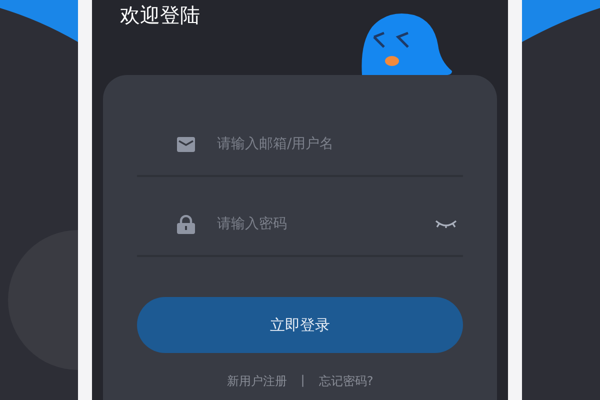 The height and width of the screenshot is (400, 600). What do you see at coordinates (160, 15) in the screenshot?
I see `welcome-title: 欢迎登陆` at bounding box center [160, 15].